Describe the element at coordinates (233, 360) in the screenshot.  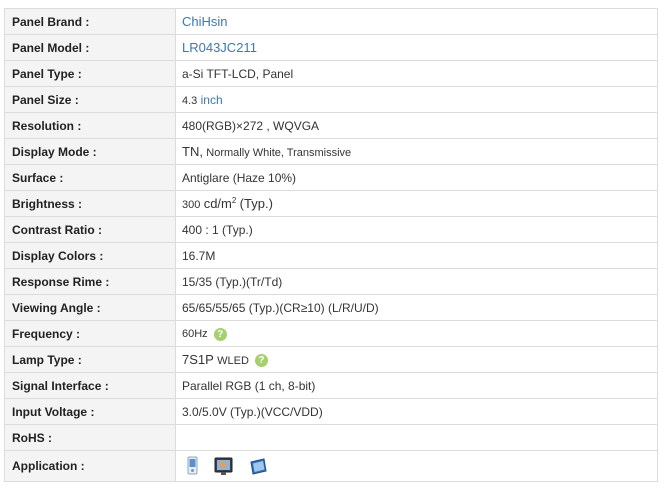
I see `value-lamp-type-detail: WLED` at that location.